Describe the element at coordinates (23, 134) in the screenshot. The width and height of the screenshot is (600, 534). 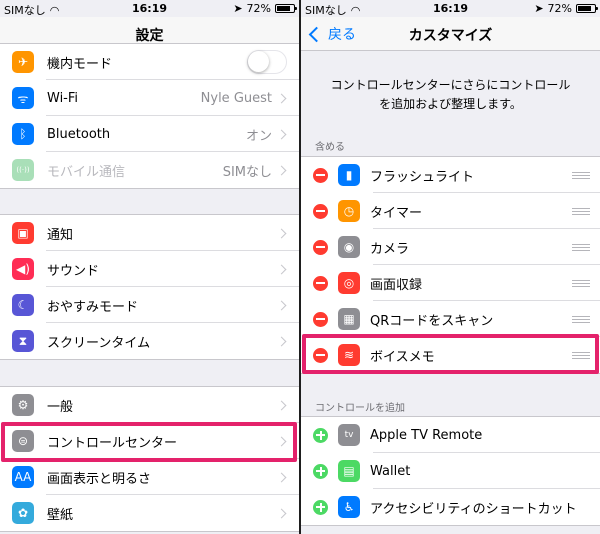
I see `bluetooth-icon: ᛒ` at that location.